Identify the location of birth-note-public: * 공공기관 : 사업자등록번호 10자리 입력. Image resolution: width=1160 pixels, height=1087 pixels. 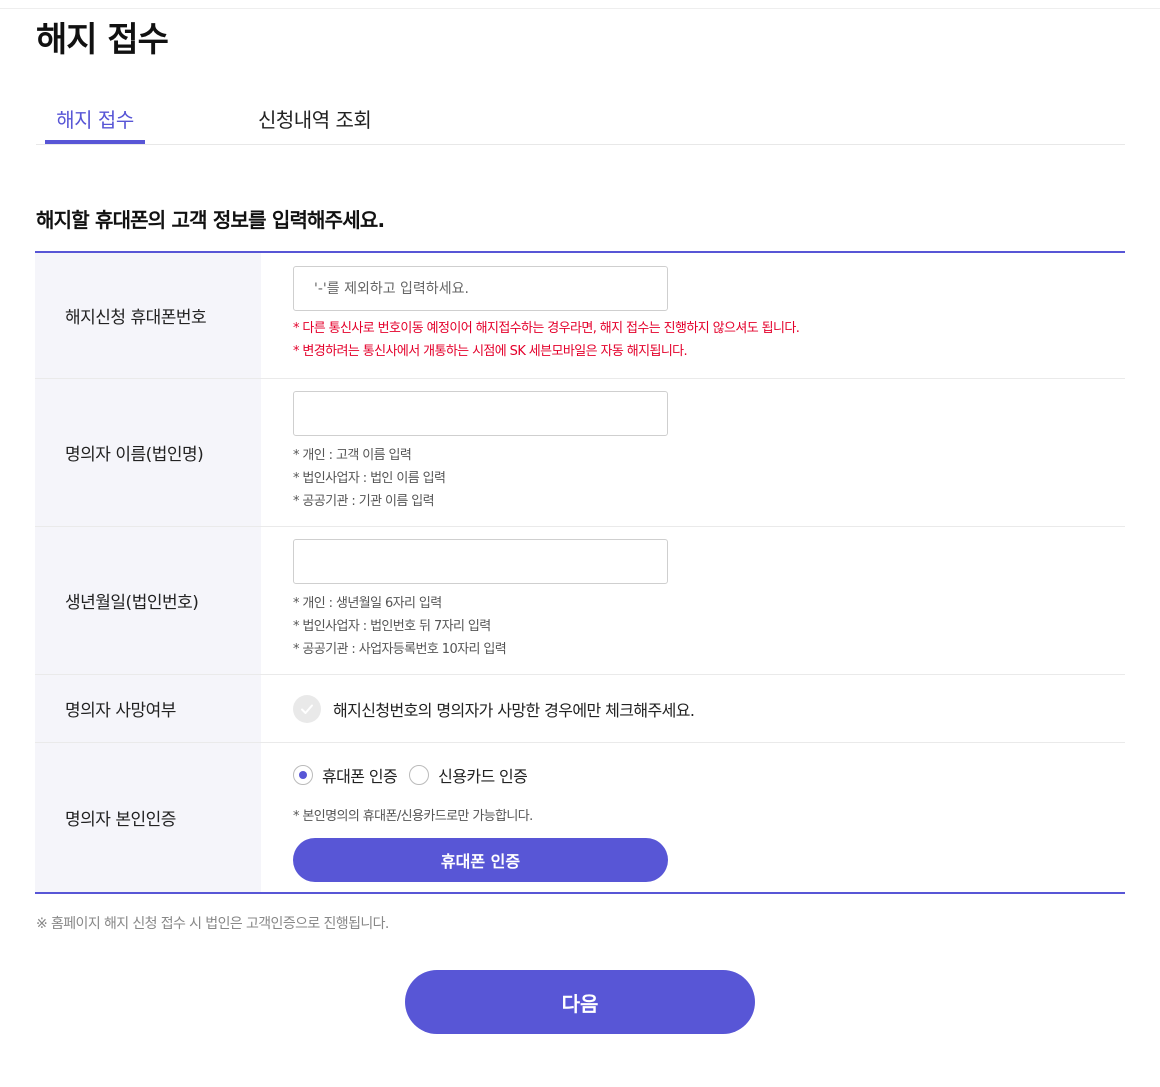
(400, 649).